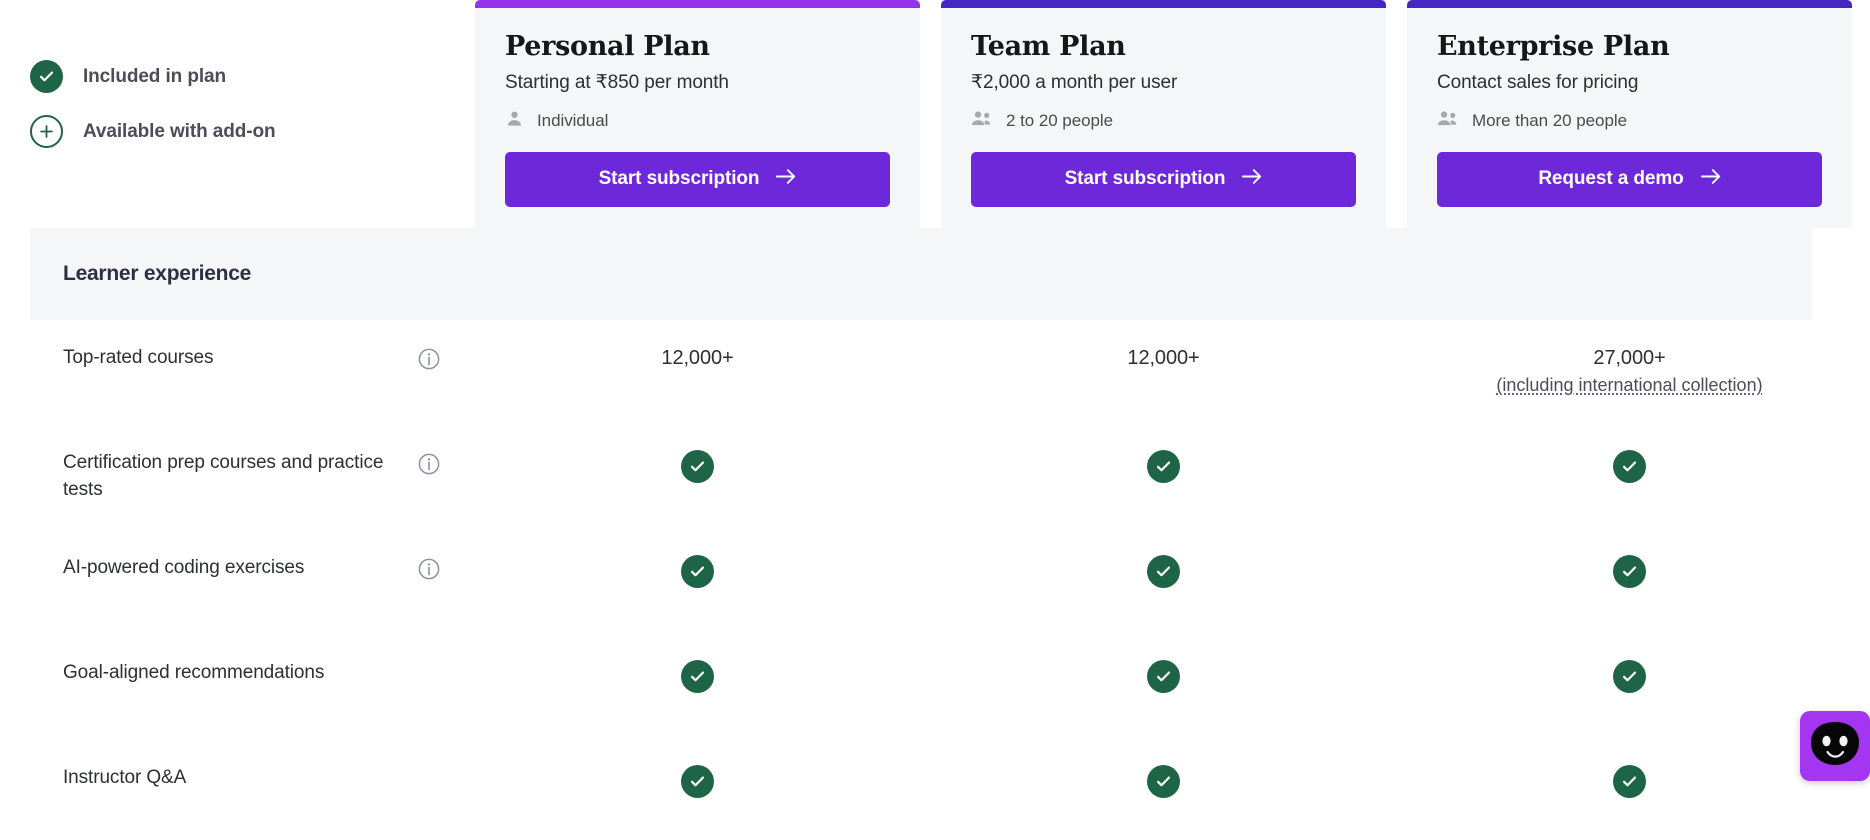 This screenshot has width=1870, height=840. What do you see at coordinates (1549, 120) in the screenshot?
I see `plan-audience-label: More than 20 people` at bounding box center [1549, 120].